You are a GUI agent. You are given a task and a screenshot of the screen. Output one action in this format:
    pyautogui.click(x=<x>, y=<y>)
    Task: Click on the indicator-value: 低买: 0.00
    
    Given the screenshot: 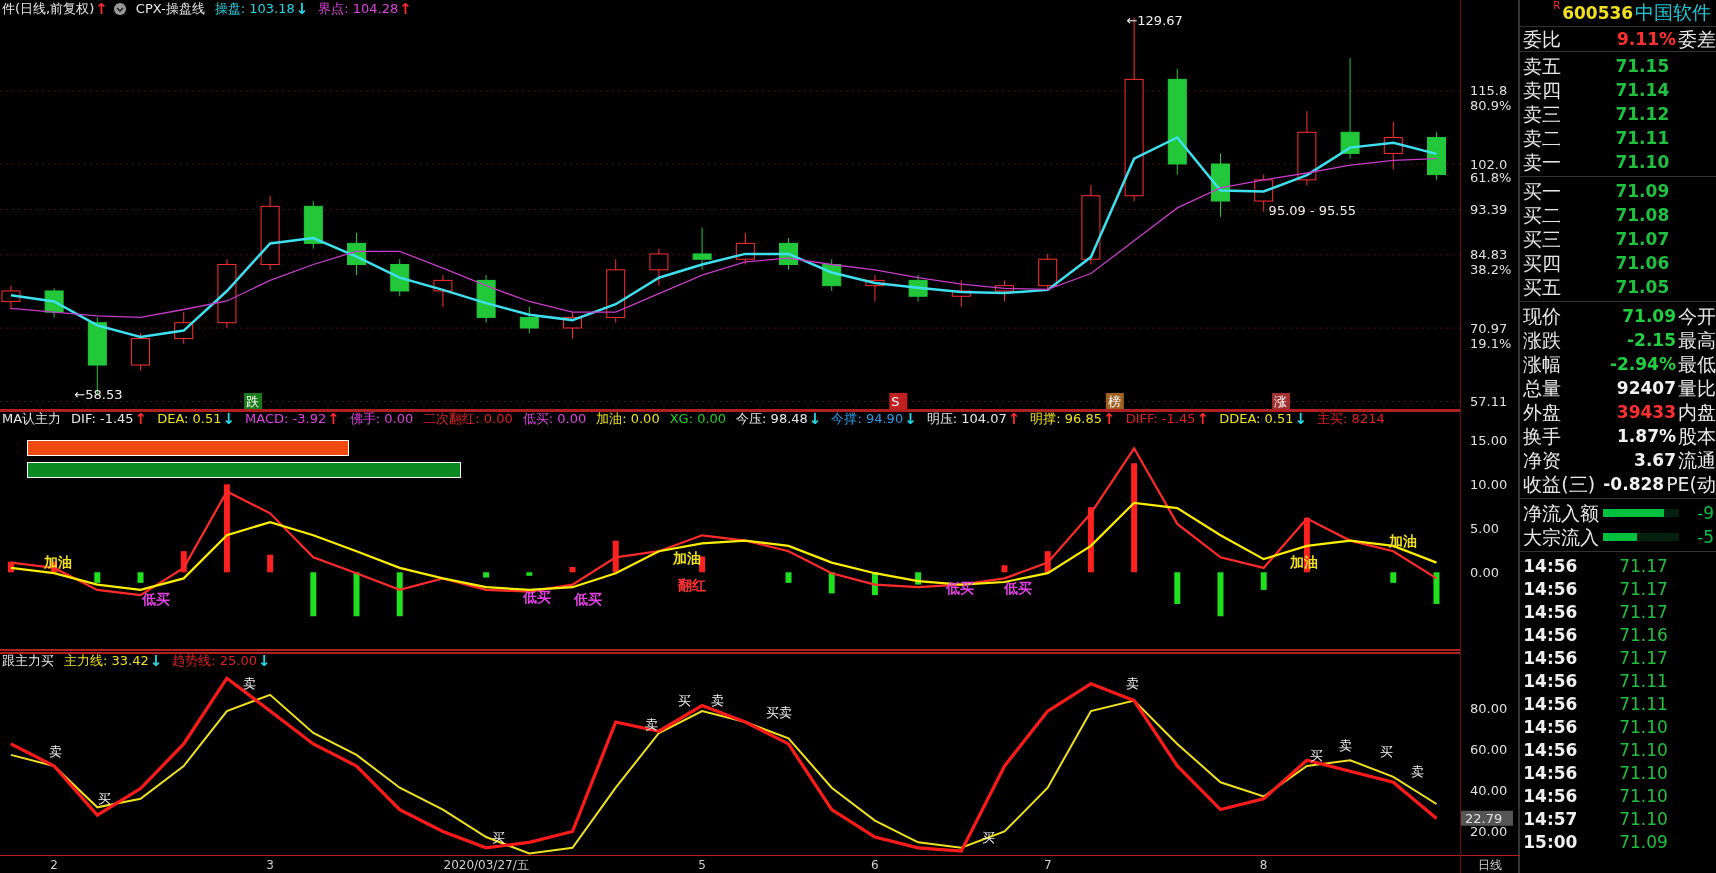 What is the action you would take?
    pyautogui.click(x=554, y=418)
    